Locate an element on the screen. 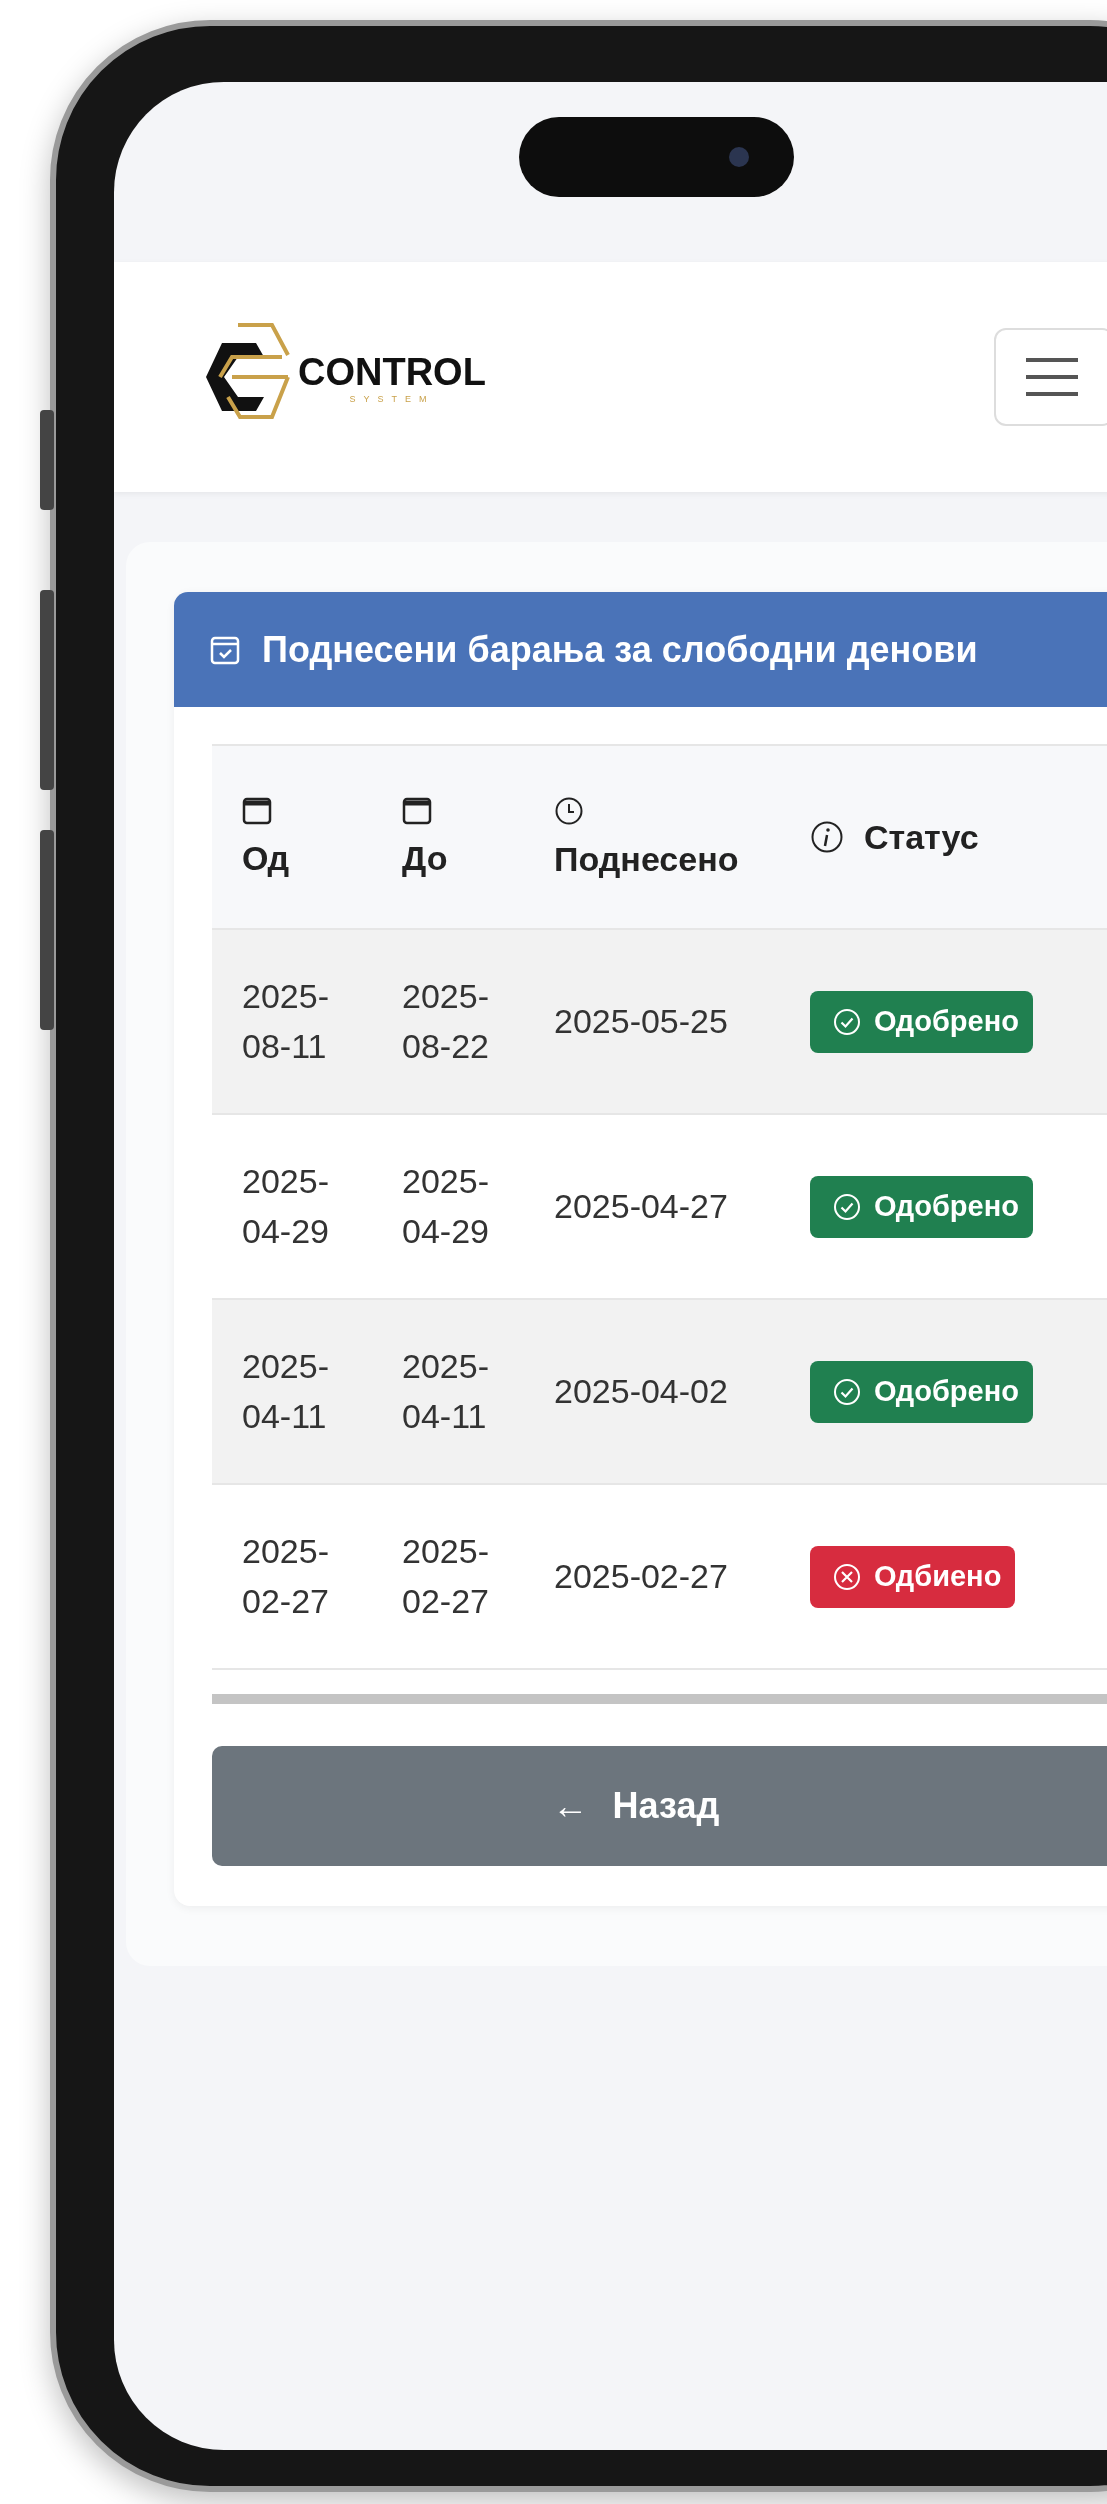  table-cell: 2025-04-02 is located at coordinates (656, 1391).